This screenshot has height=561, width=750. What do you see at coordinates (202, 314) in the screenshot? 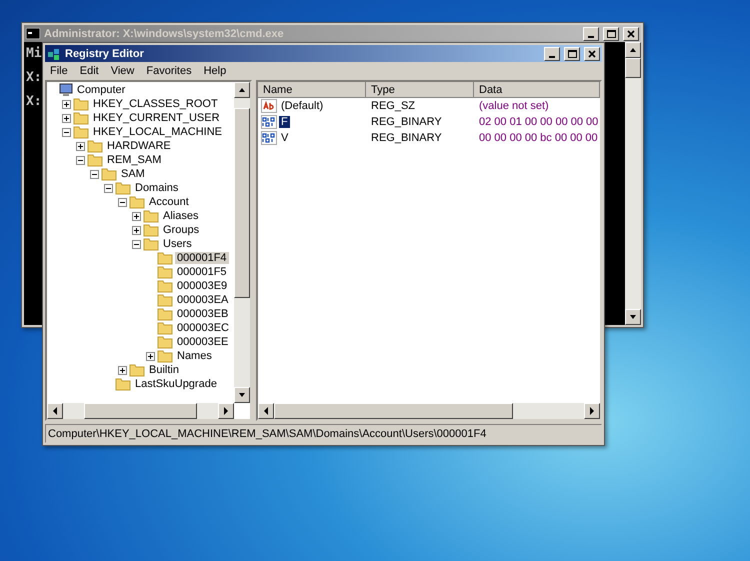
I see `tree-item: 000003EB` at bounding box center [202, 314].